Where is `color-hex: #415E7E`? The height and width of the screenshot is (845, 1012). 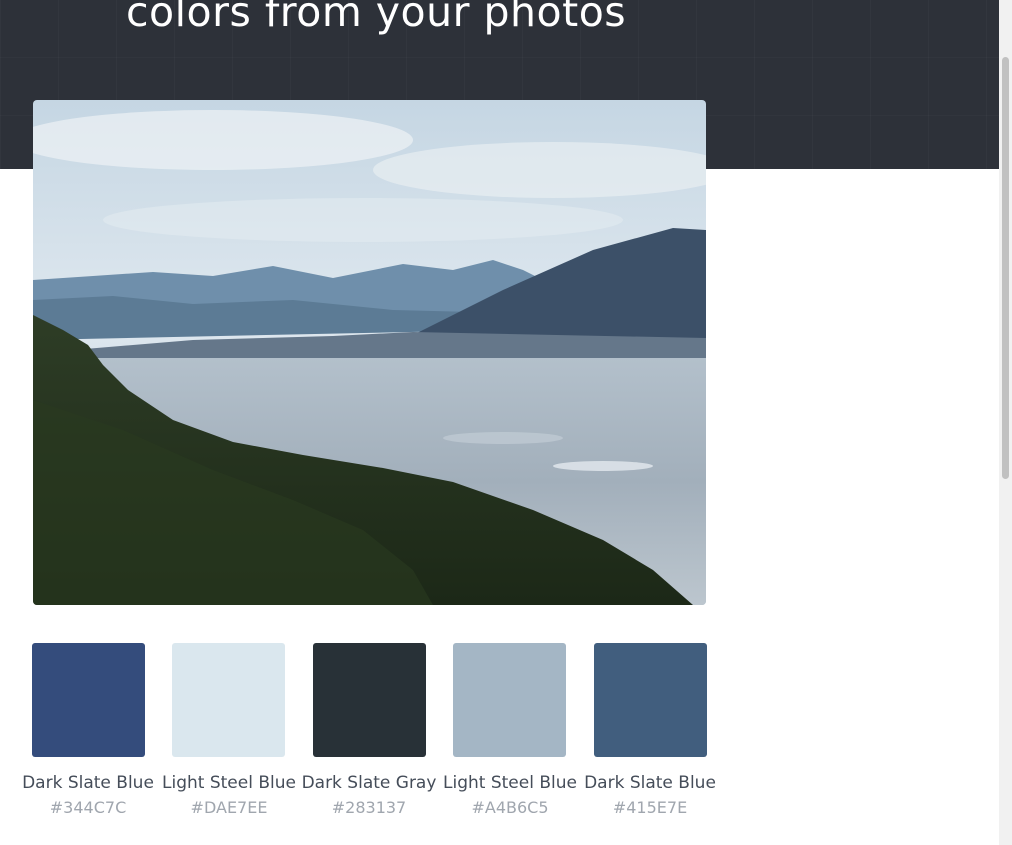
color-hex: #415E7E is located at coordinates (650, 807).